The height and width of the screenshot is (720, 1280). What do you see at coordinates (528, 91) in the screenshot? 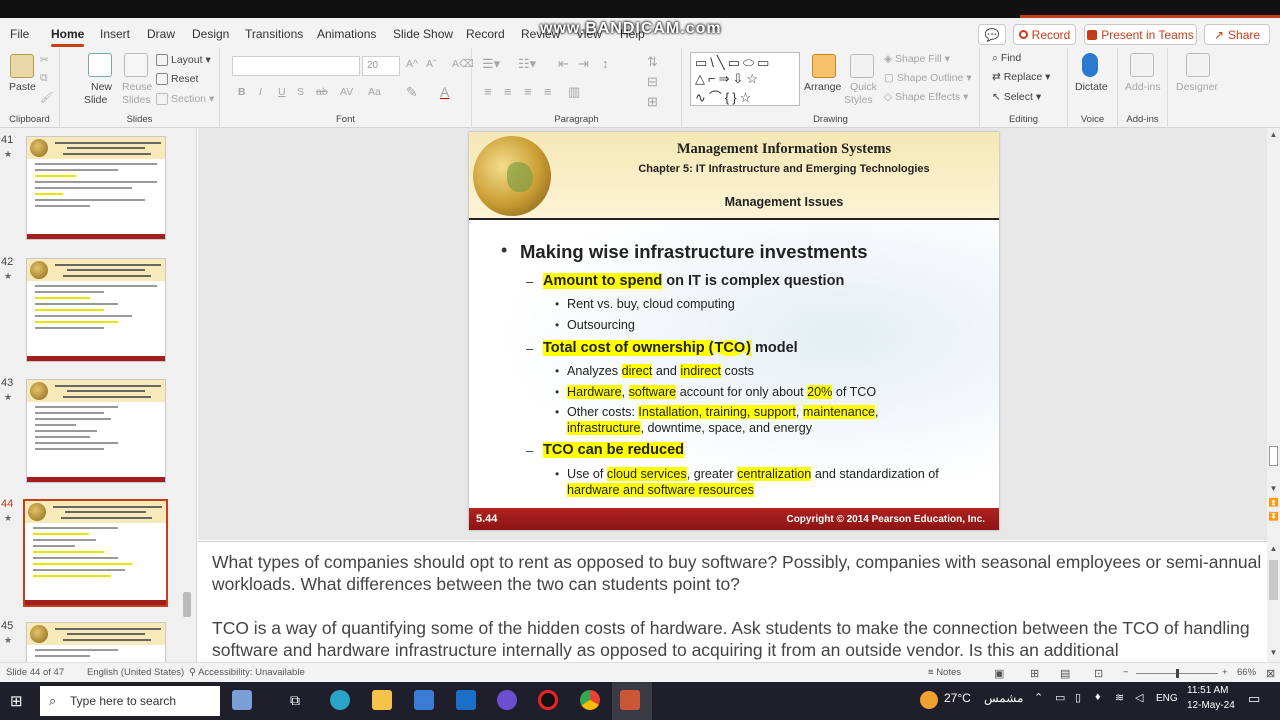
I see `align-right-icon: ≡` at bounding box center [528, 91].